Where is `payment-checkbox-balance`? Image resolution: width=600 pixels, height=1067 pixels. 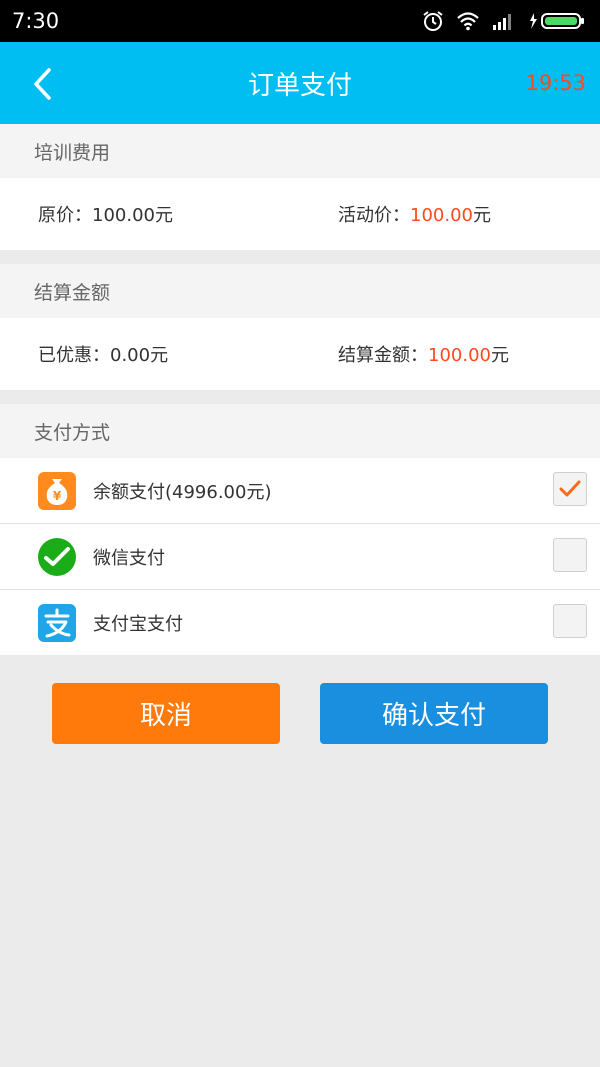
payment-checkbox-balance is located at coordinates (570, 489).